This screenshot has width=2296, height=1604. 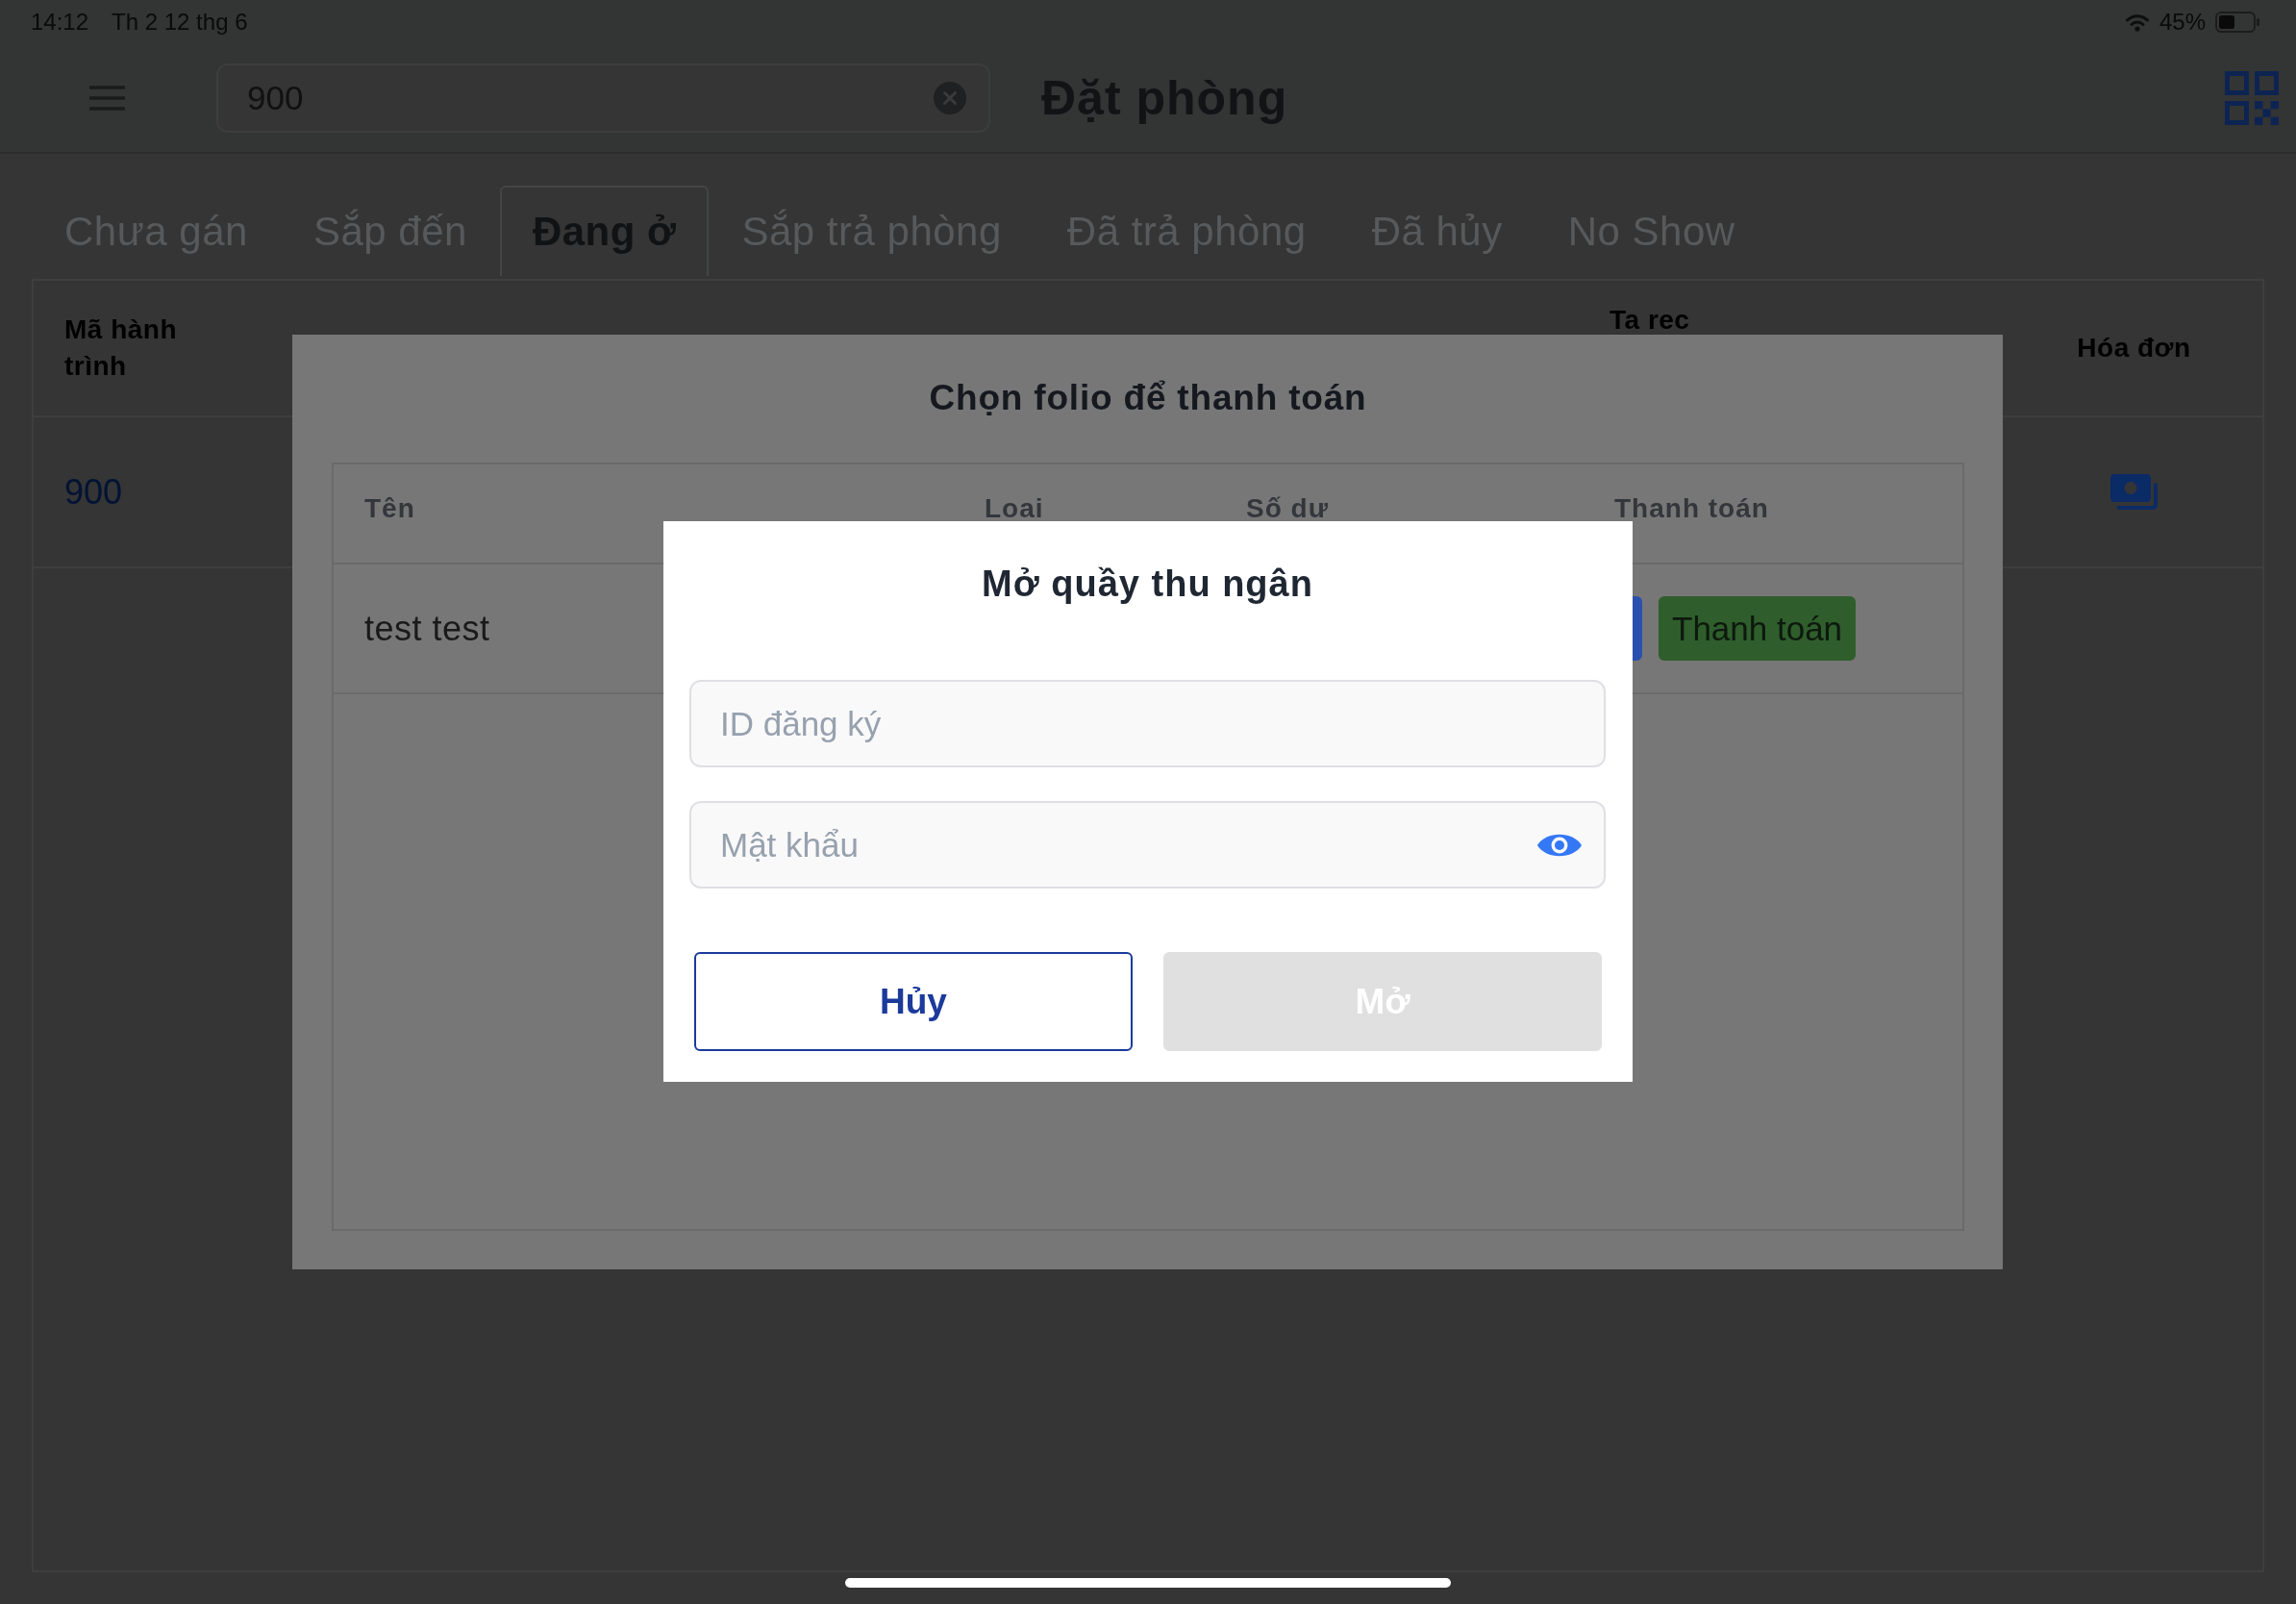 I want to click on money-bills-icon, so click(x=2134, y=492).